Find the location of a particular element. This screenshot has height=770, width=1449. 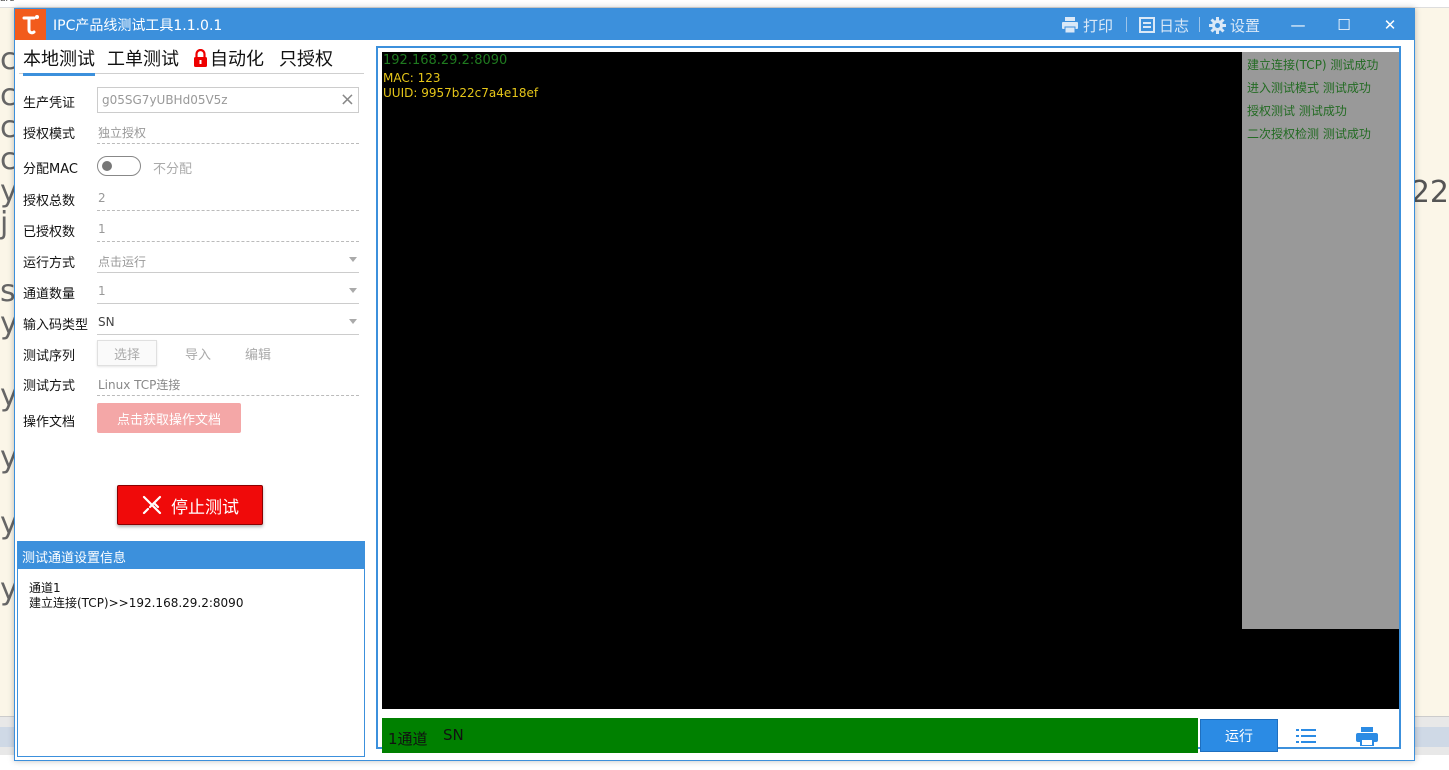

op-doc-label: 操作文档 is located at coordinates (49, 422).